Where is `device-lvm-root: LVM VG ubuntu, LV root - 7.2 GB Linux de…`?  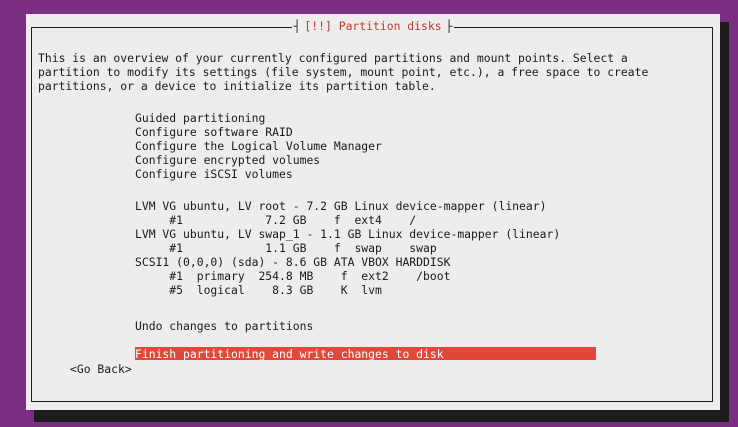
device-lvm-root: LVM VG ubuntu, LV root - 7.2 GB Linux de… is located at coordinates (340, 206).